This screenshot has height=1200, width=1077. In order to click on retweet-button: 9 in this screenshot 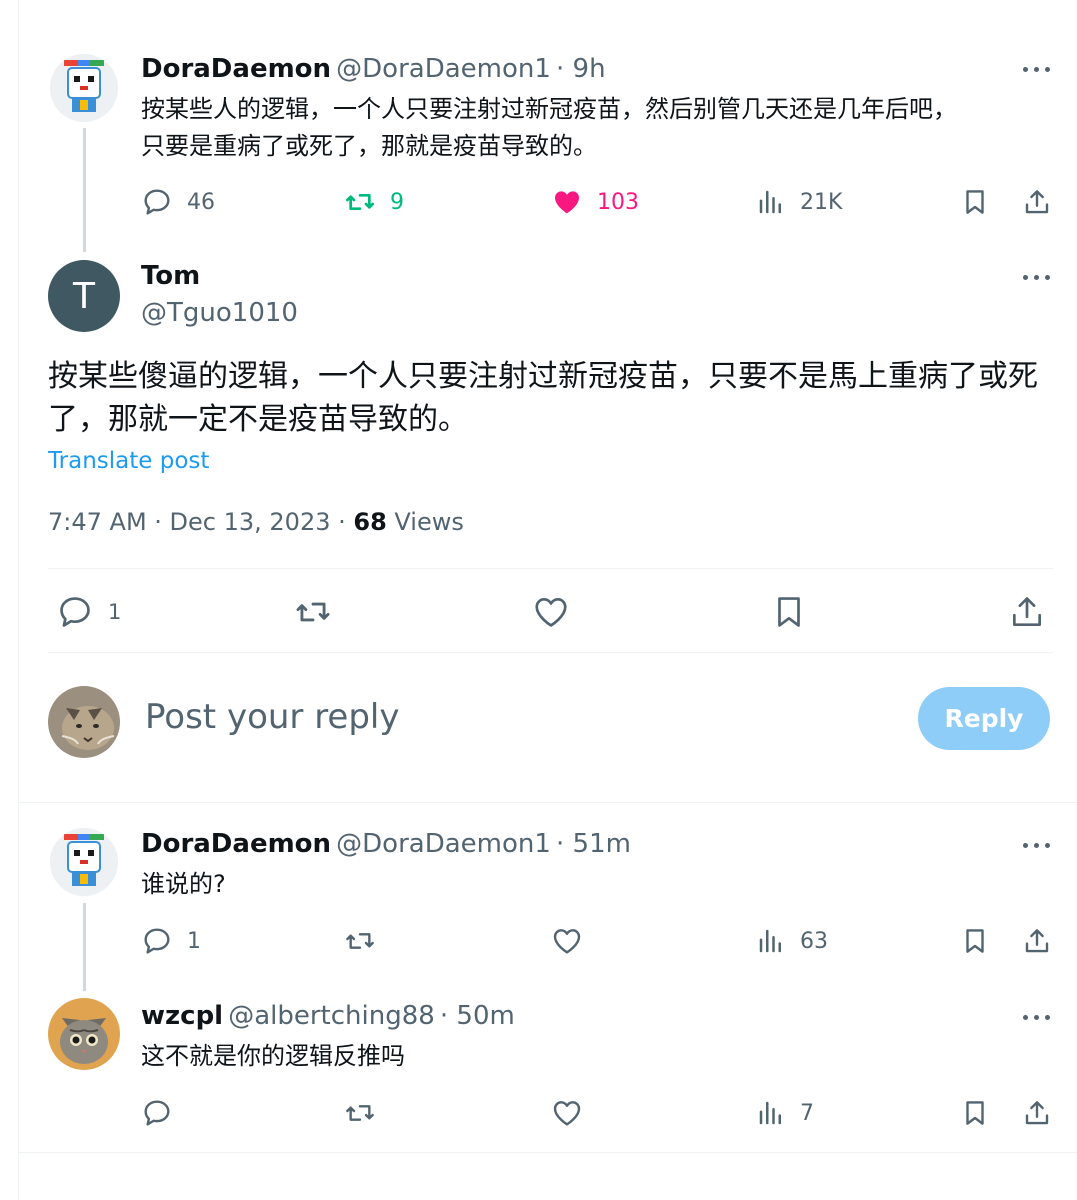, I will do `click(374, 202)`.